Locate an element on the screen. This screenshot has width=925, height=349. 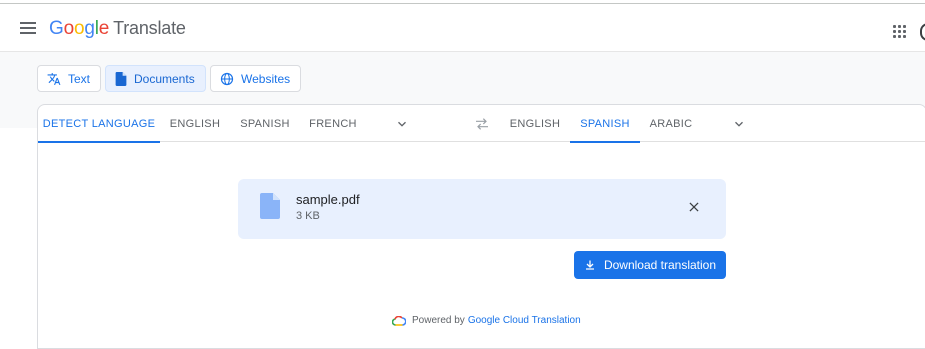
source-tab-english: ENGLISH is located at coordinates (195, 123).